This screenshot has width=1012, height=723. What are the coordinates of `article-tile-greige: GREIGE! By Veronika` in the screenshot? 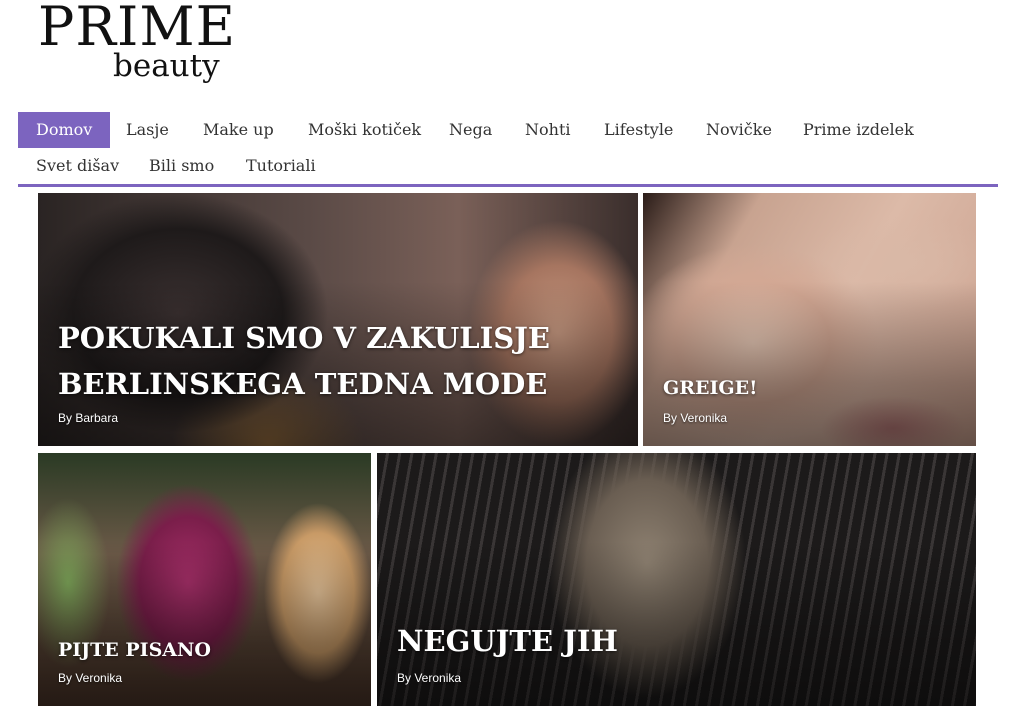 It's located at (809, 319).